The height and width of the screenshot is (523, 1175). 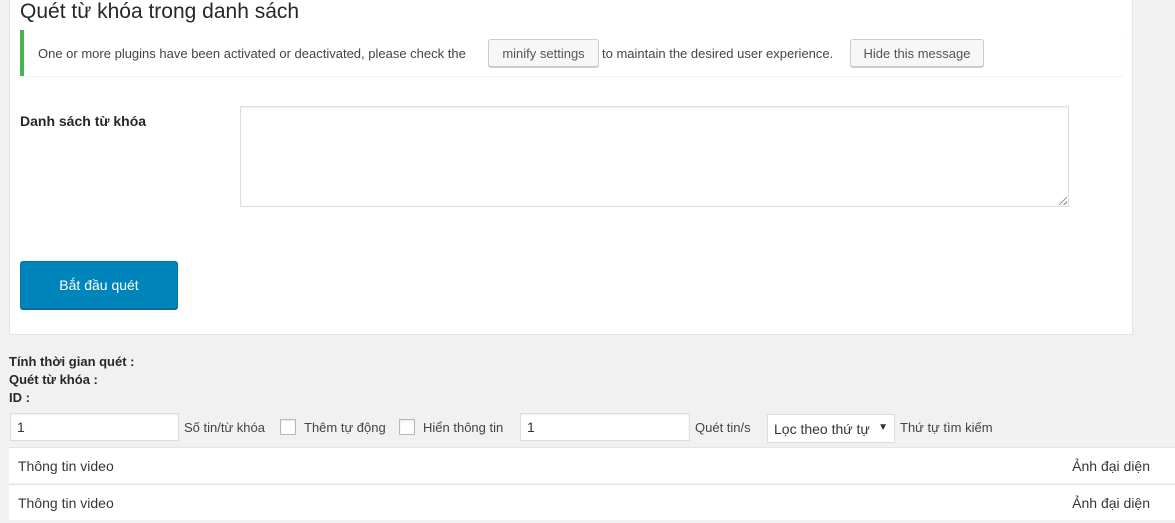 What do you see at coordinates (605, 427) in the screenshot?
I see `rate-input: 1` at bounding box center [605, 427].